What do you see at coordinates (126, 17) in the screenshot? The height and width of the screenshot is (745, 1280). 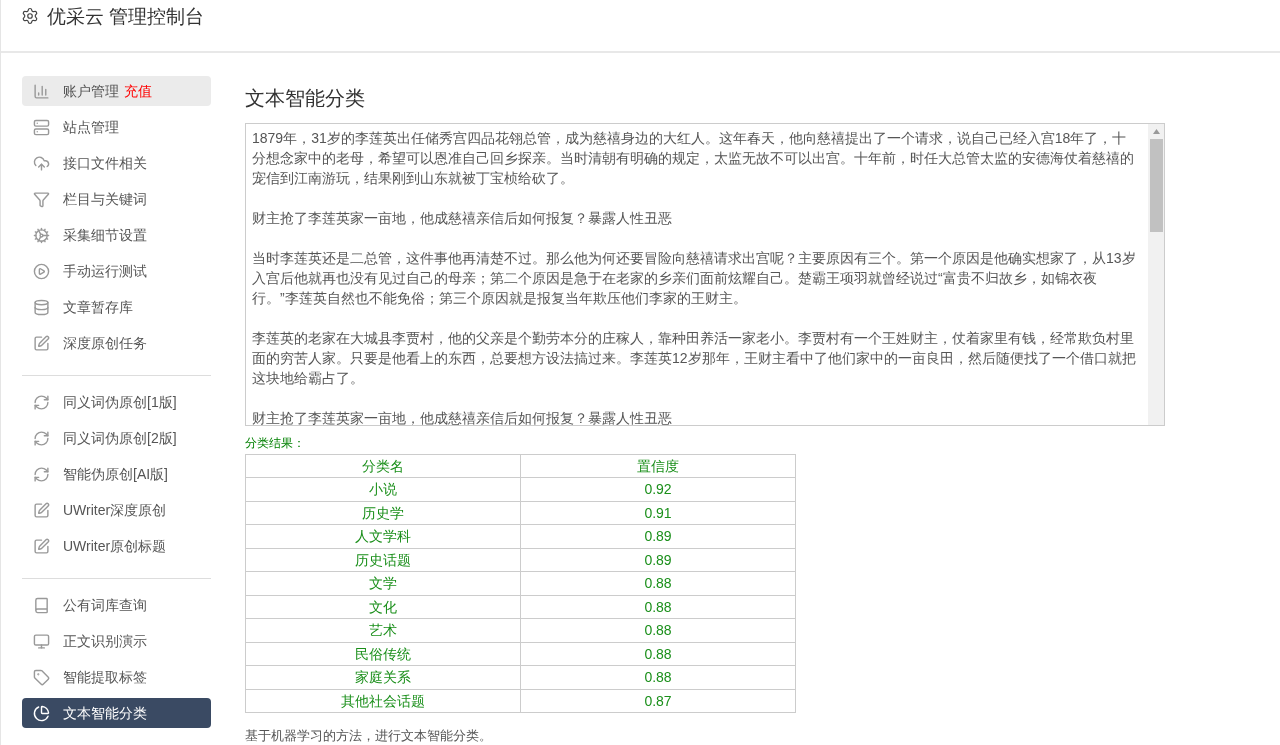 I see `console-title: 优采云 管理控制台` at bounding box center [126, 17].